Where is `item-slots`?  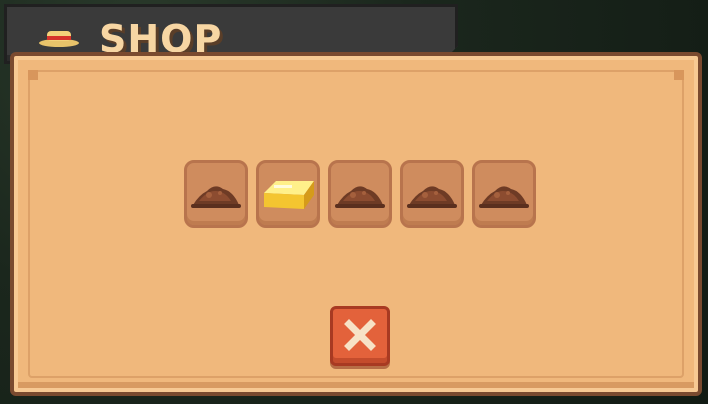
item-slots is located at coordinates (360, 194).